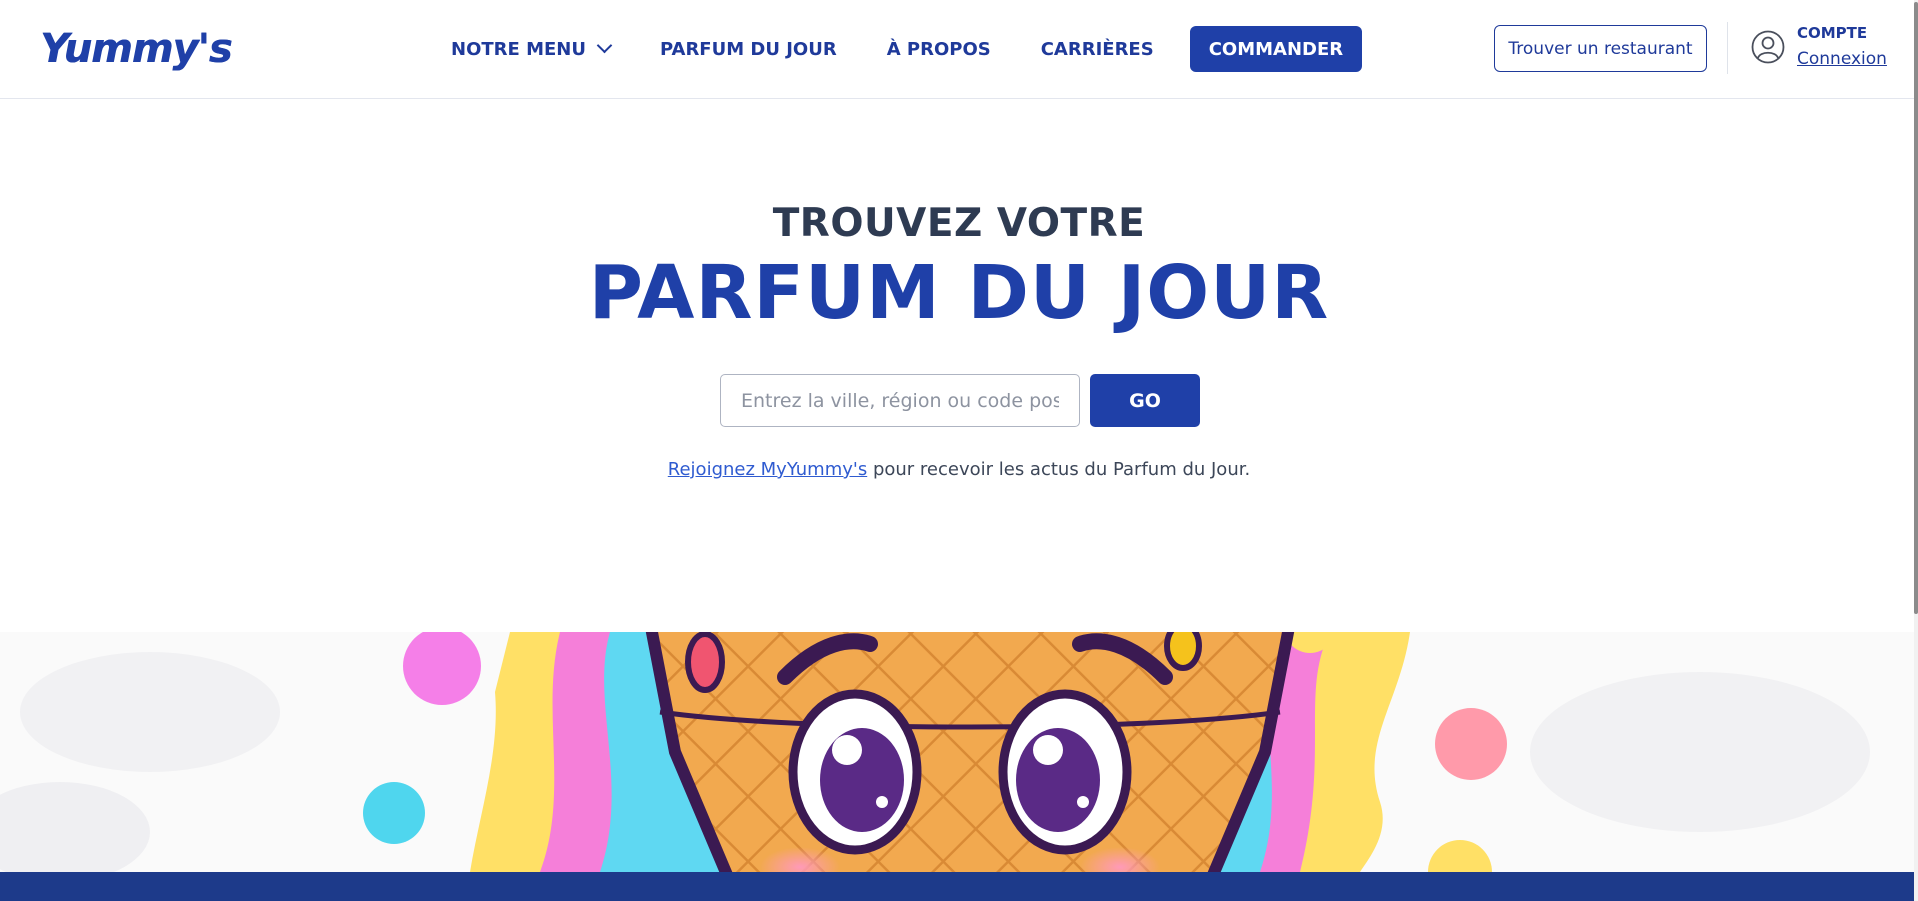  Describe the element at coordinates (939, 49) in the screenshot. I see `nav-about: À PROPOS` at that location.